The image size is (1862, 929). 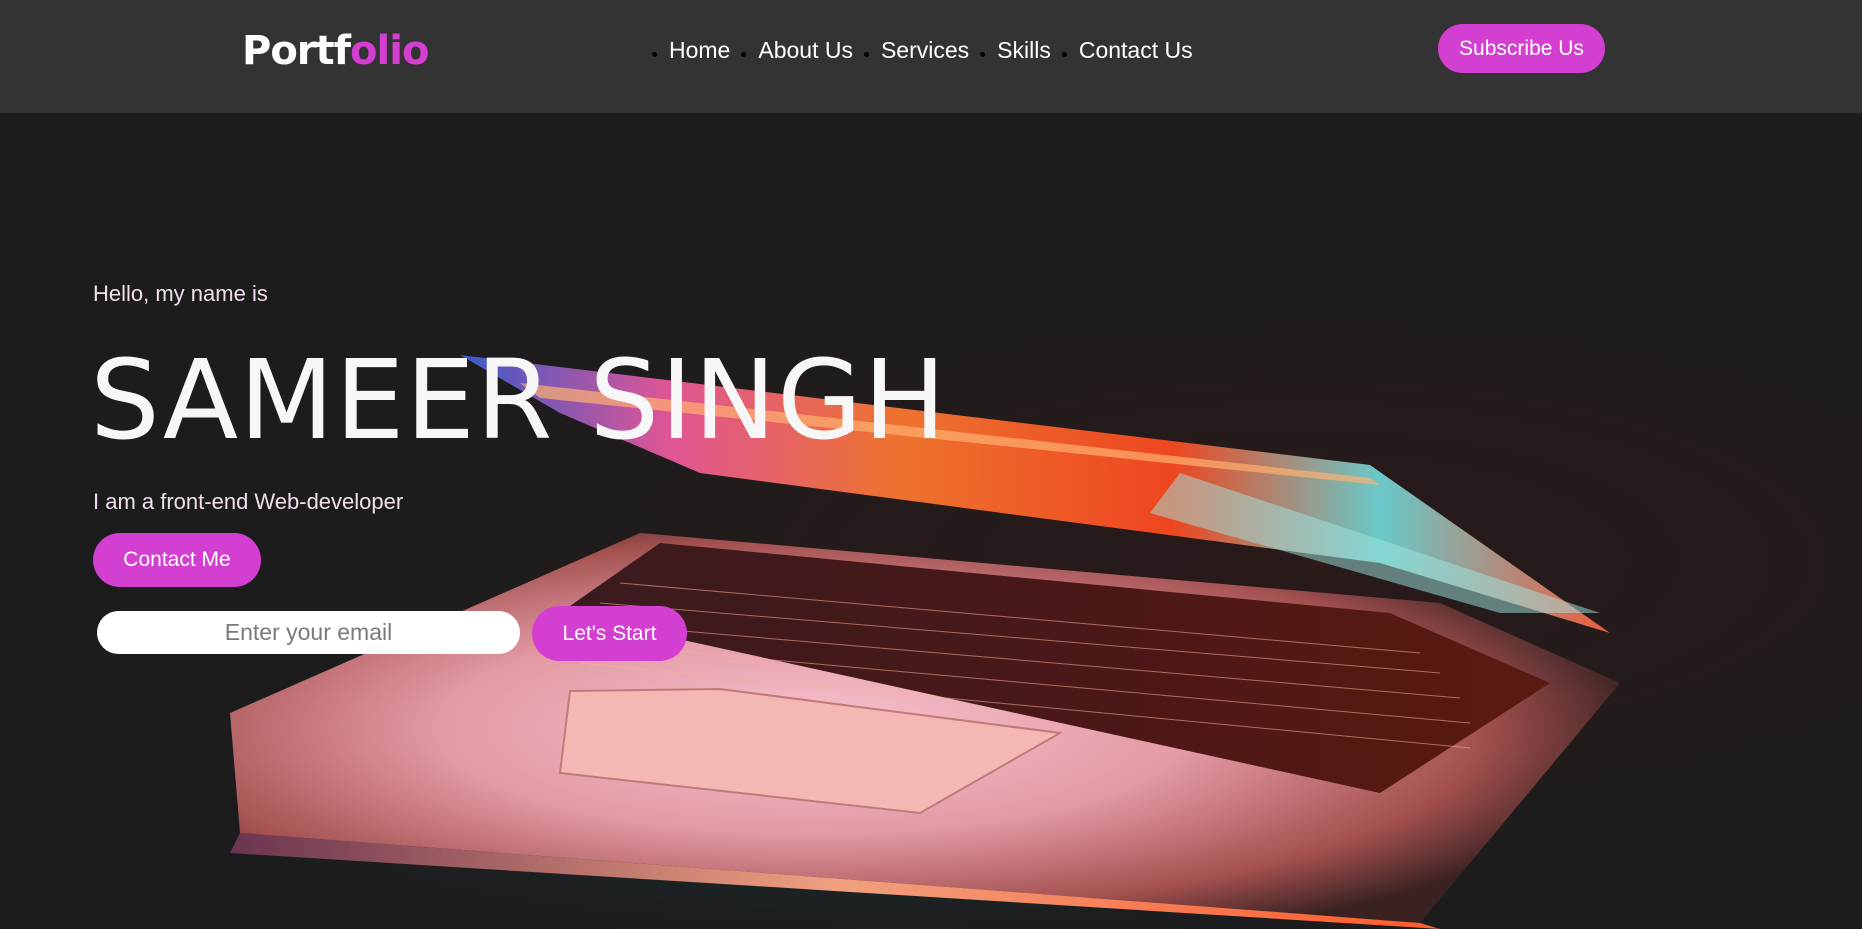 I want to click on nav-item-services: Services, so click(x=916, y=50).